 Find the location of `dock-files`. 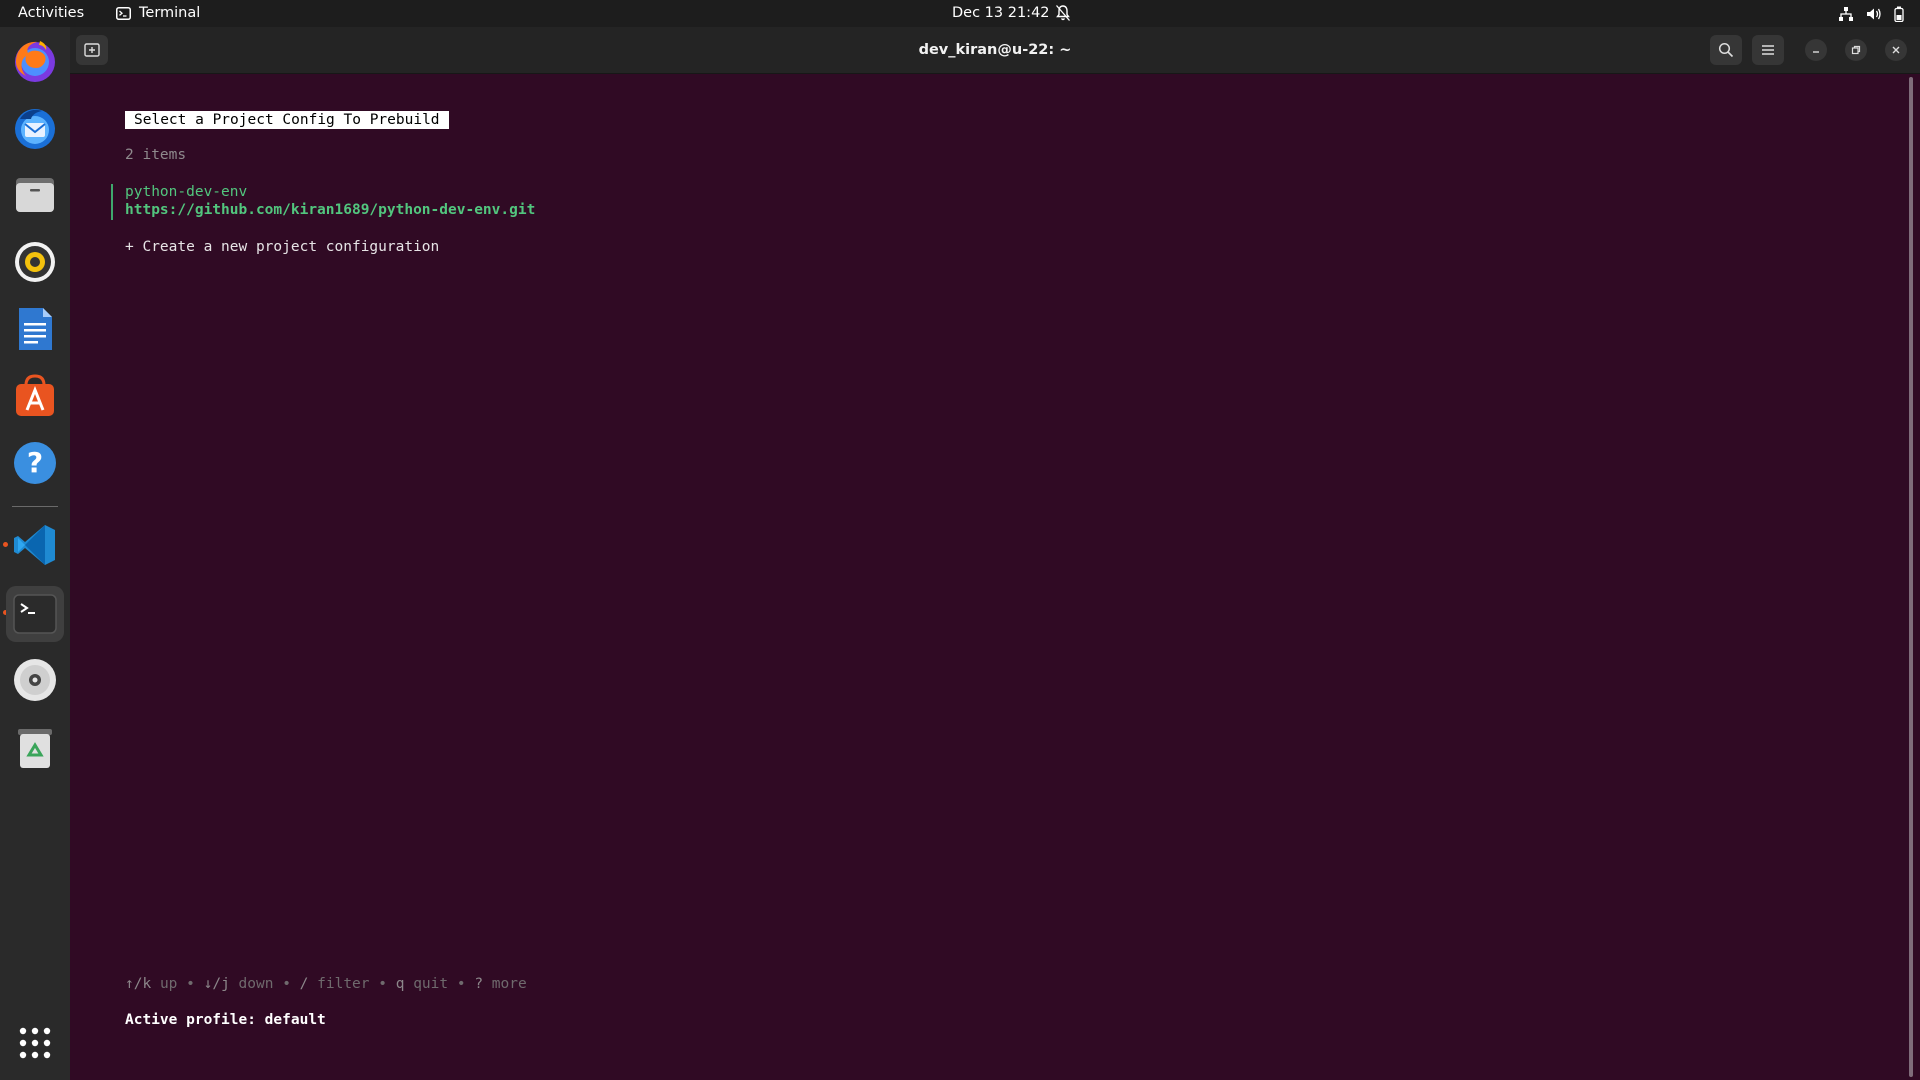

dock-files is located at coordinates (35, 195).